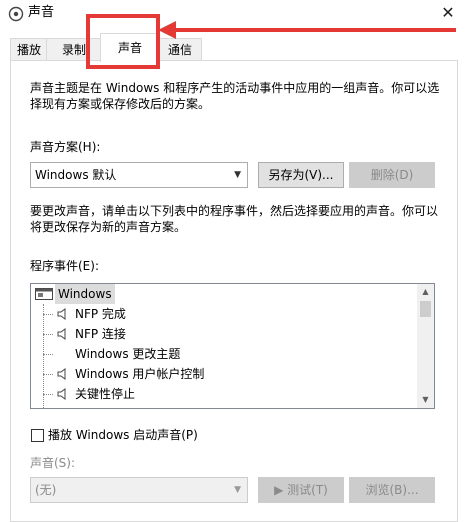  What do you see at coordinates (123, 435) in the screenshot?
I see `startup-sound-label: 播放 Windows 启动声音(P)` at bounding box center [123, 435].